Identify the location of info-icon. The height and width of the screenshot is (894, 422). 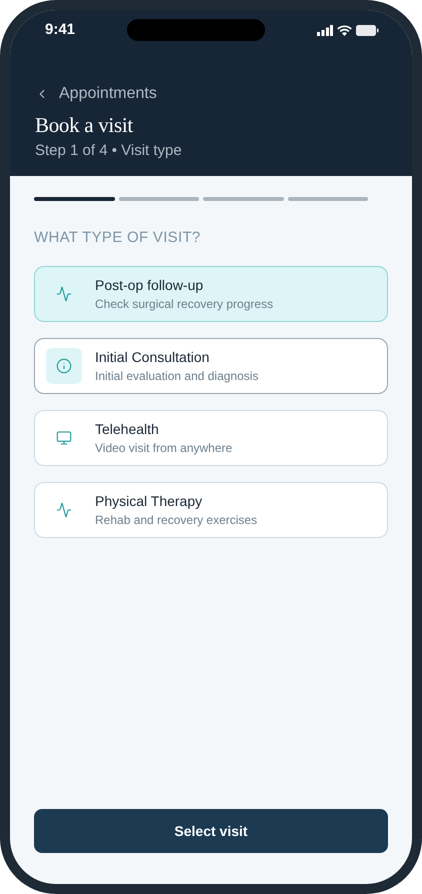
(64, 366).